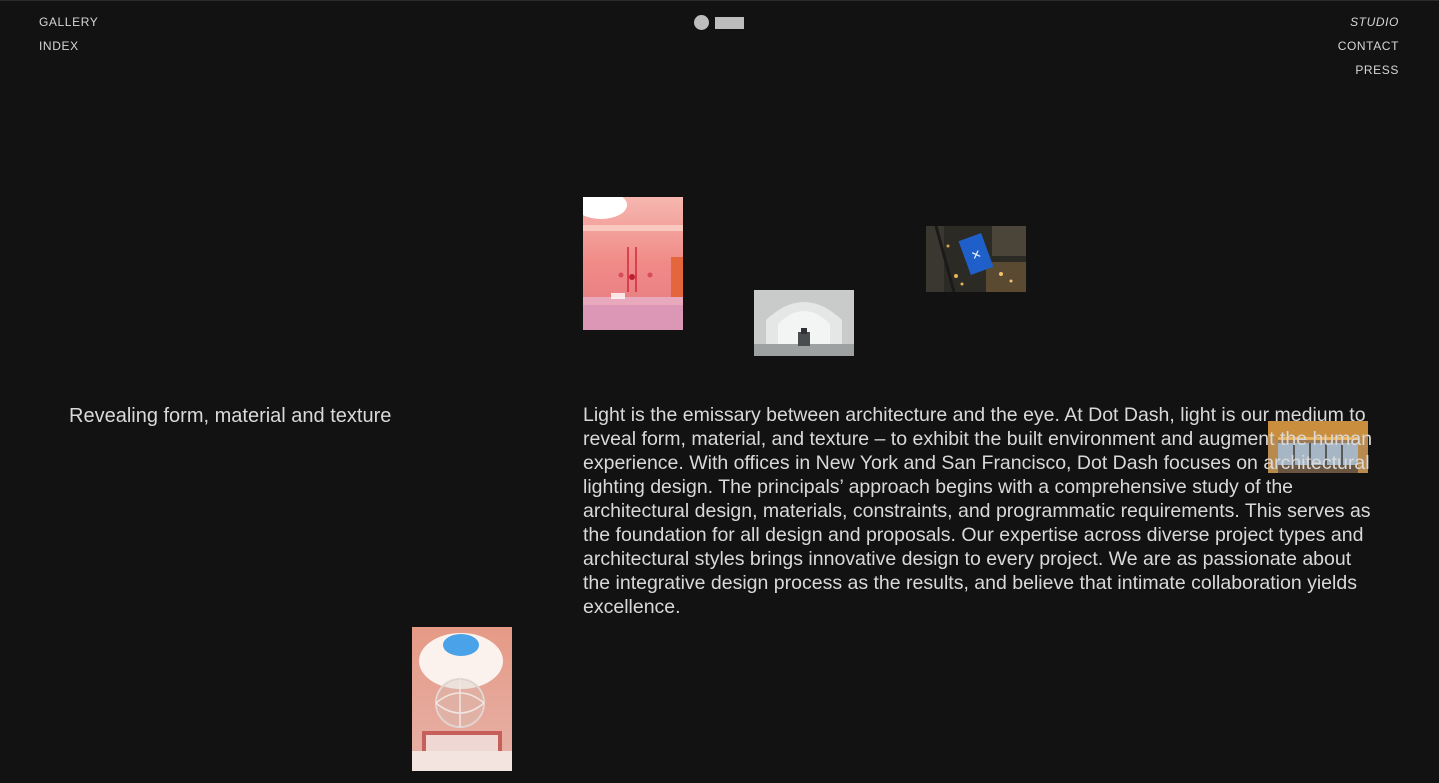  What do you see at coordinates (59, 46) in the screenshot?
I see `nav-index-link: INDEX` at bounding box center [59, 46].